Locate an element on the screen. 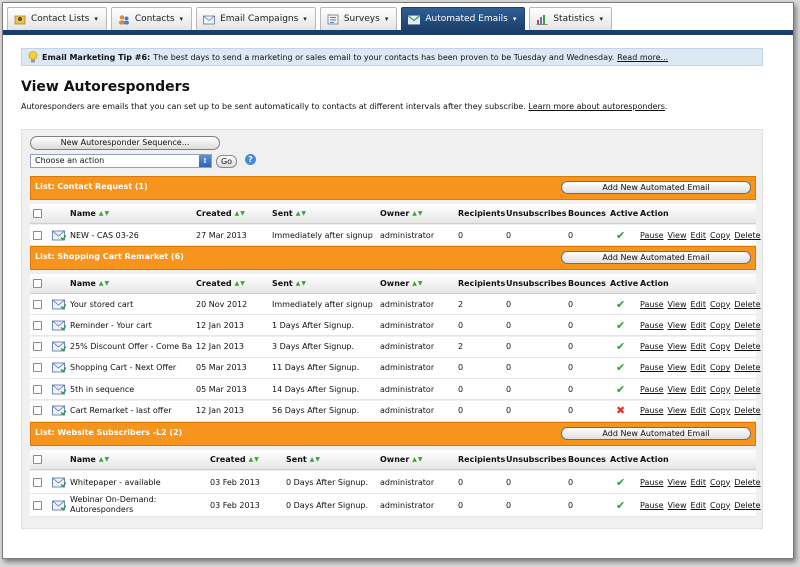  action-select: Choose an action ⇕ is located at coordinates (121, 161).